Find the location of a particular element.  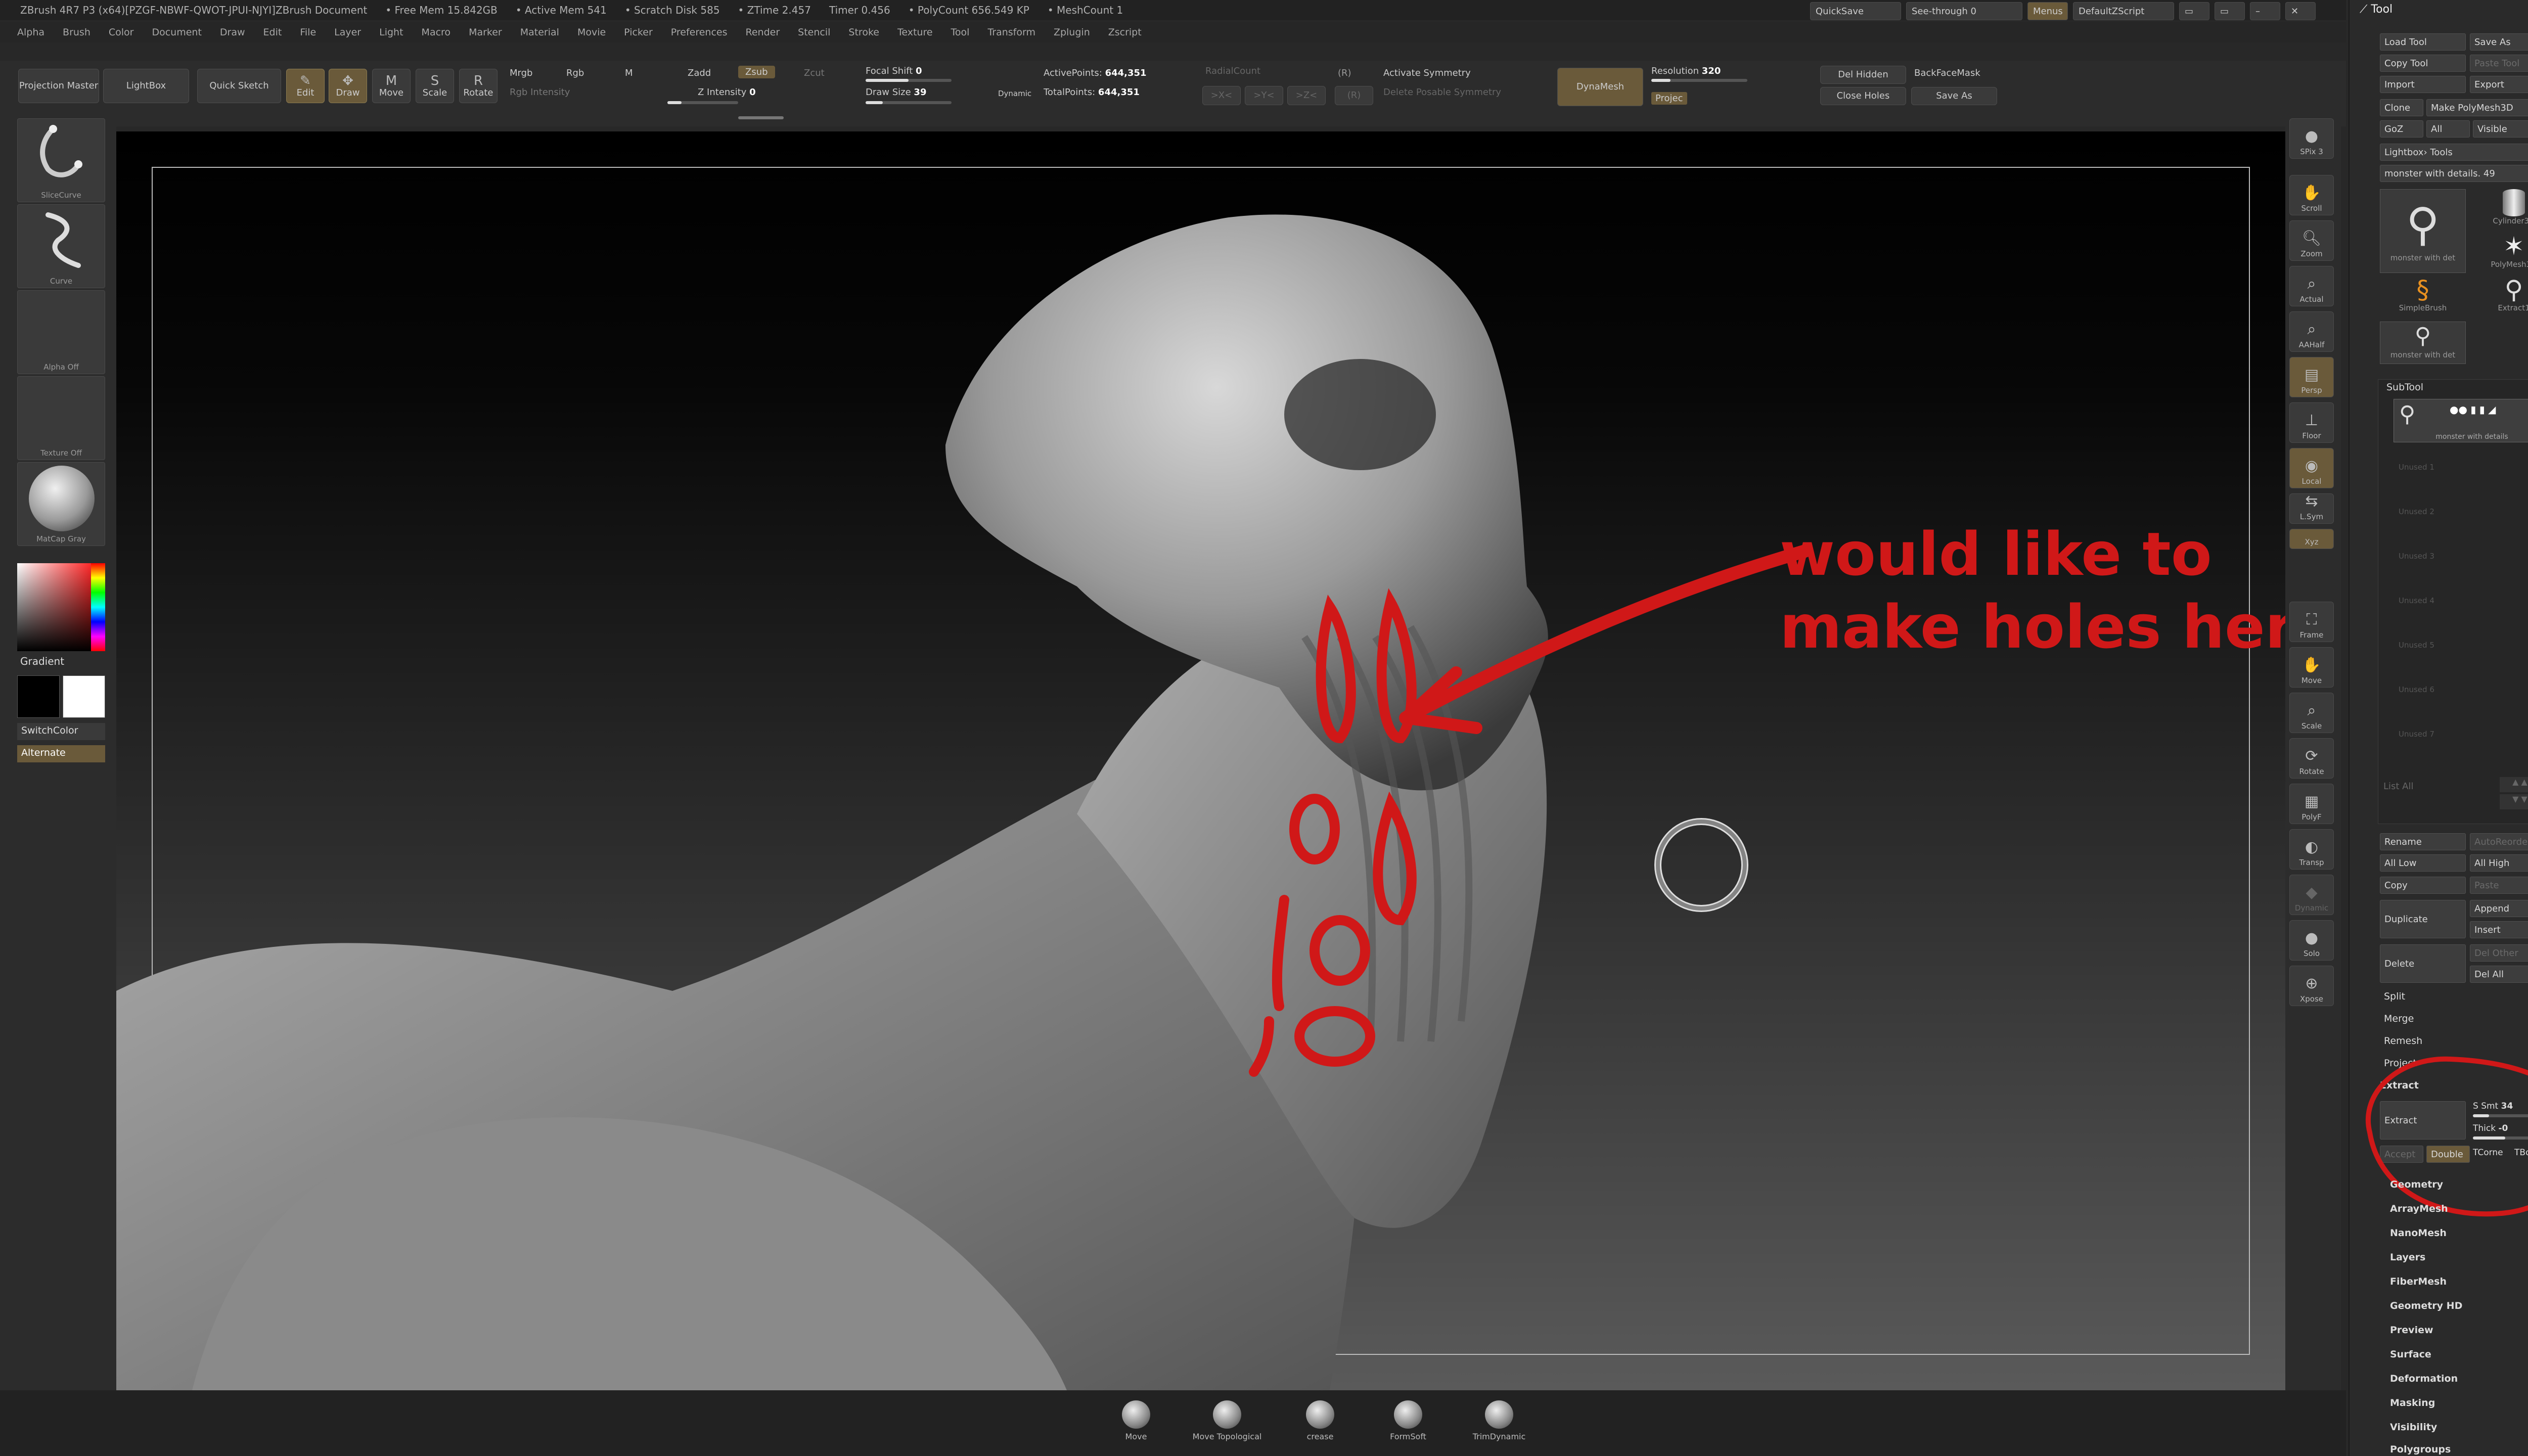

resolution-bar is located at coordinates (1699, 80).